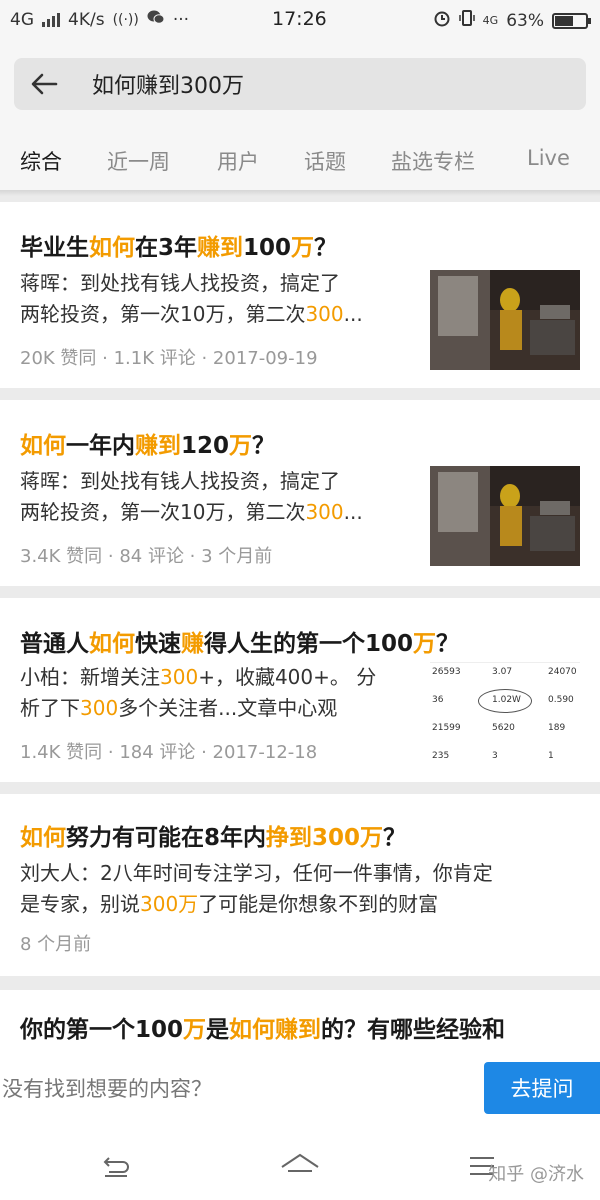  What do you see at coordinates (433, 161) in the screenshot?
I see `tab-salt-column: 盐选专栏` at bounding box center [433, 161].